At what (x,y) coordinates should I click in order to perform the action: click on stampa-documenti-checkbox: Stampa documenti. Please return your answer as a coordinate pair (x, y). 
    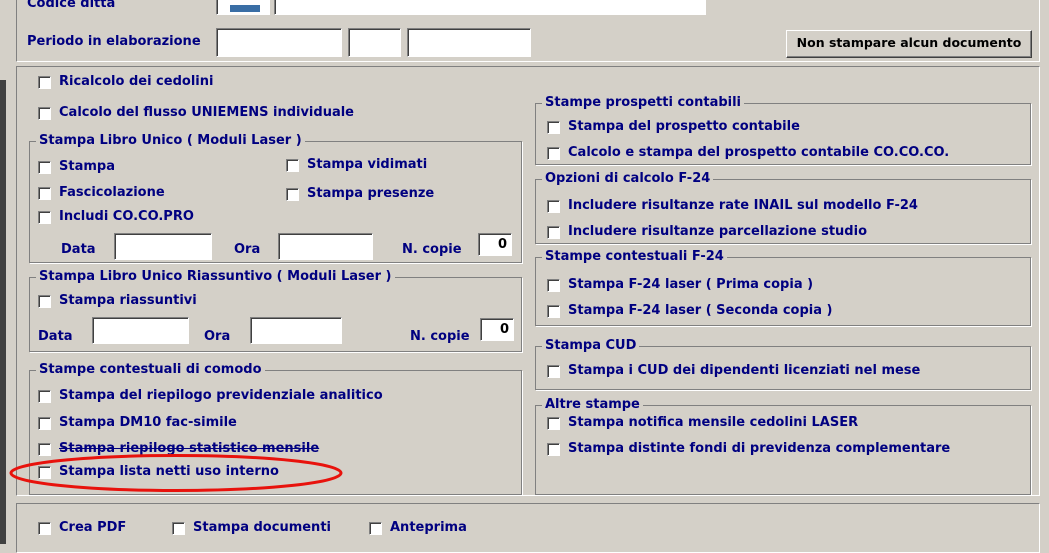
    Looking at the image, I should click on (251, 528).